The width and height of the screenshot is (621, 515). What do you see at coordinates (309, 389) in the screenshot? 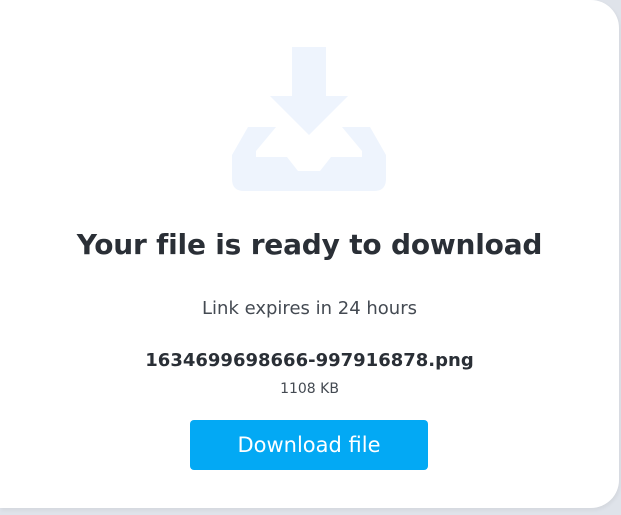
I see `file-size: 1108 KB` at bounding box center [309, 389].